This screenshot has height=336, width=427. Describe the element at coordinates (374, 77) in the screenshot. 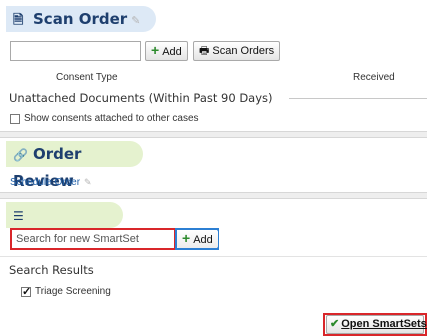

I see `received-column-header: Received` at that location.